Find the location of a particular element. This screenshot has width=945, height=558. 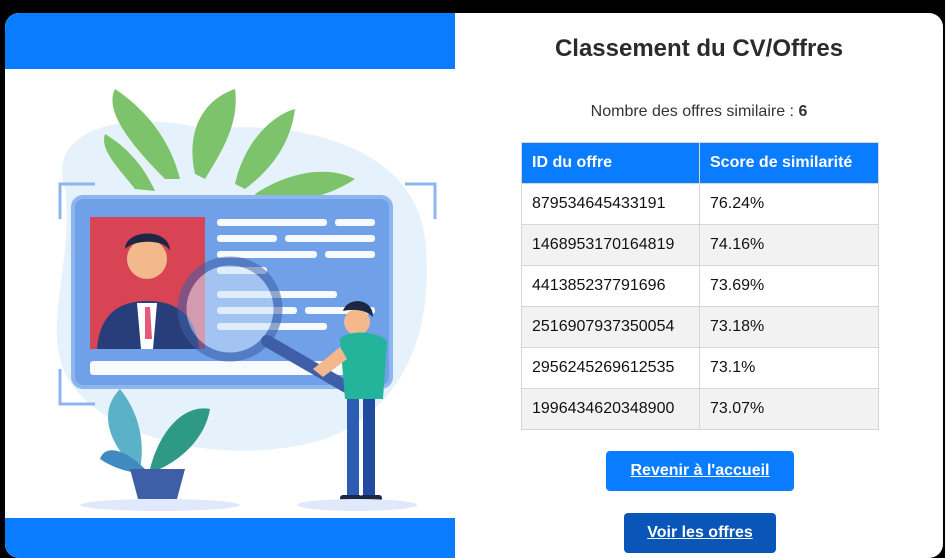

header-similarity-score: Score de similarité is located at coordinates (789, 163).